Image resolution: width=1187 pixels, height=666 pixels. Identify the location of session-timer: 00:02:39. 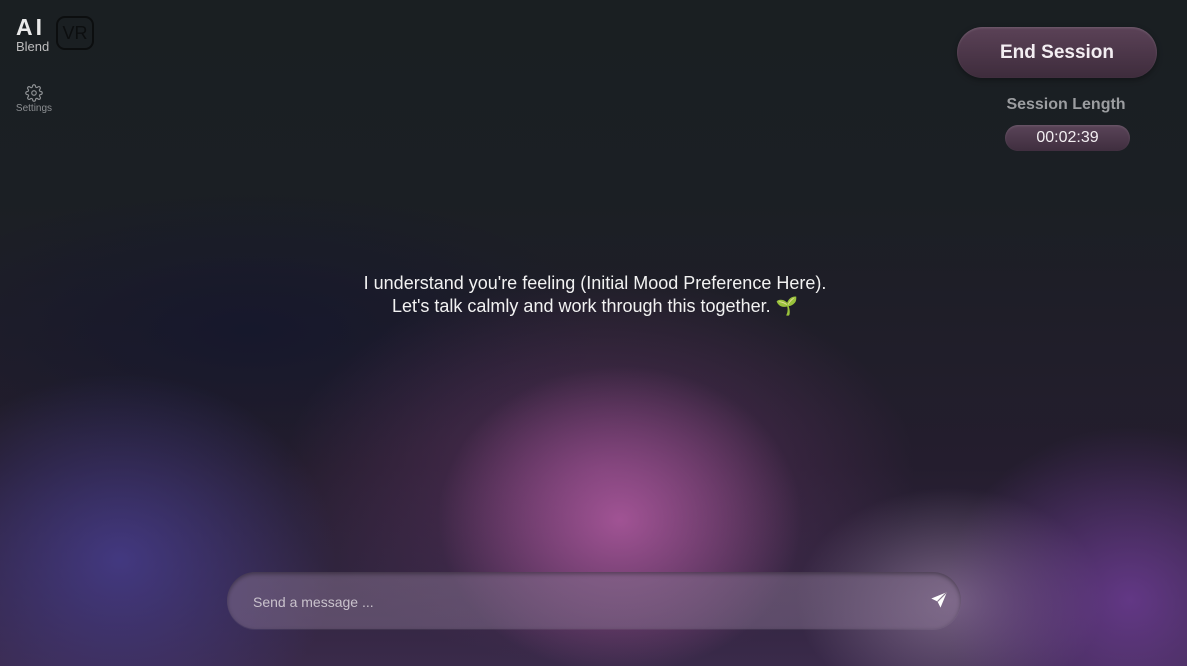
(1067, 138).